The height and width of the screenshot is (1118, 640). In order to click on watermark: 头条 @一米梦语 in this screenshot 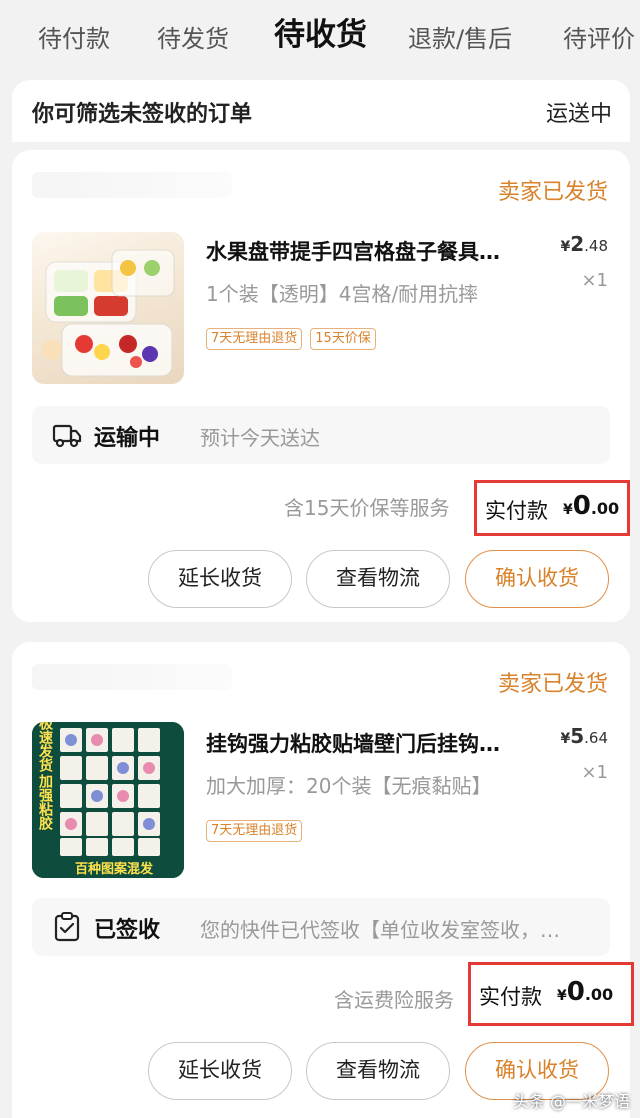, I will do `click(571, 1101)`.